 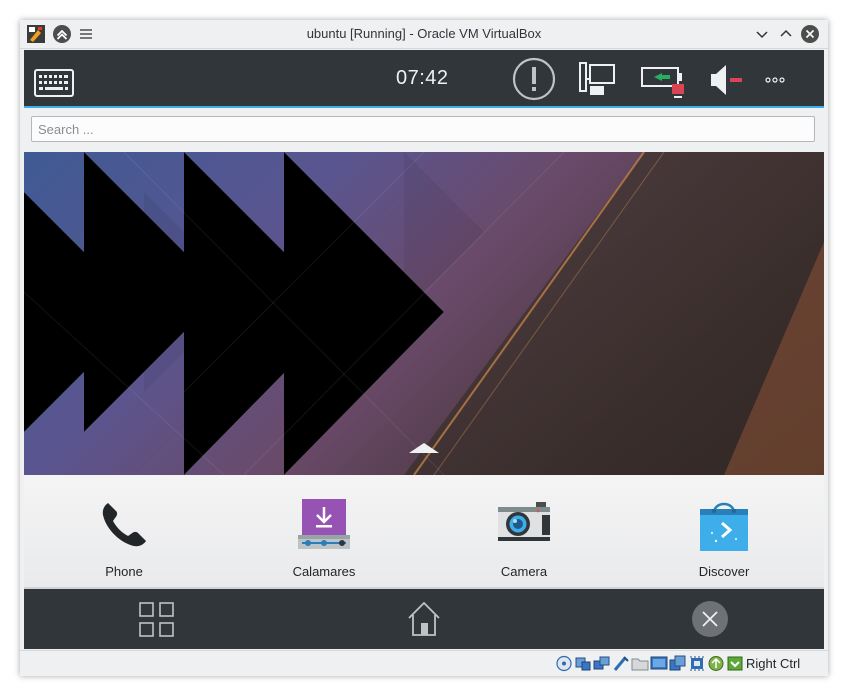 I want to click on close-icon, so click(x=710, y=619).